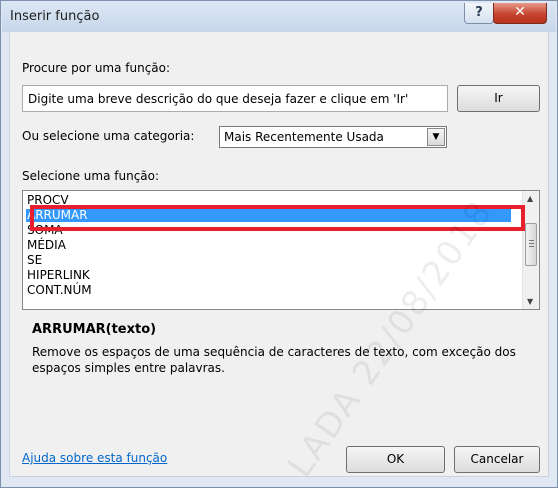 Image resolution: width=558 pixels, height=488 pixels. I want to click on list-item-selected: ARRUMAR, so click(268, 215).